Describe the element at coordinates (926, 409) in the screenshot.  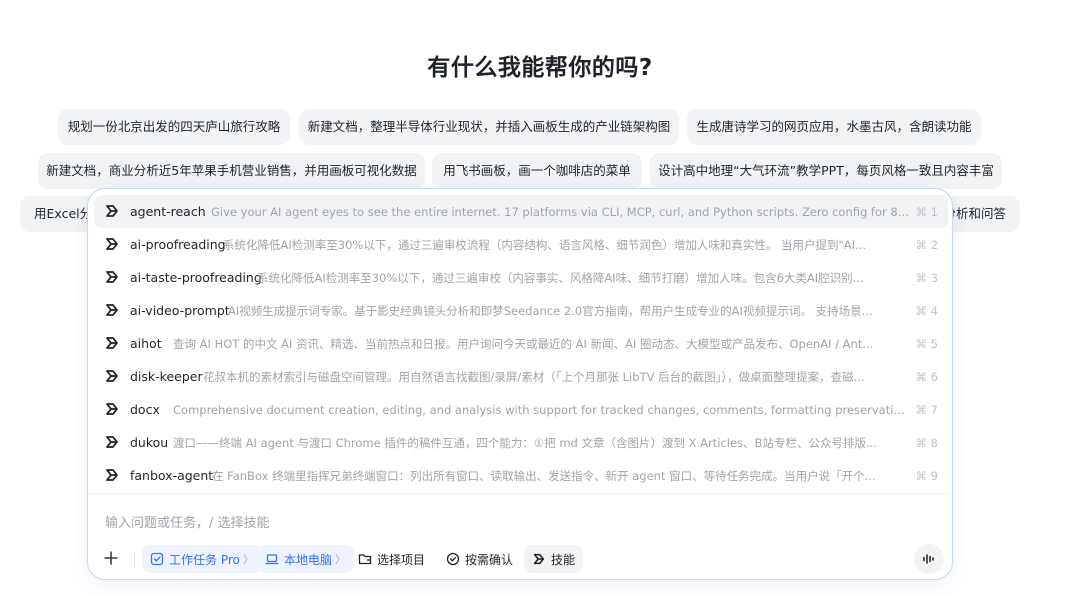
I see `skill-shortcut: ⌘ 7` at that location.